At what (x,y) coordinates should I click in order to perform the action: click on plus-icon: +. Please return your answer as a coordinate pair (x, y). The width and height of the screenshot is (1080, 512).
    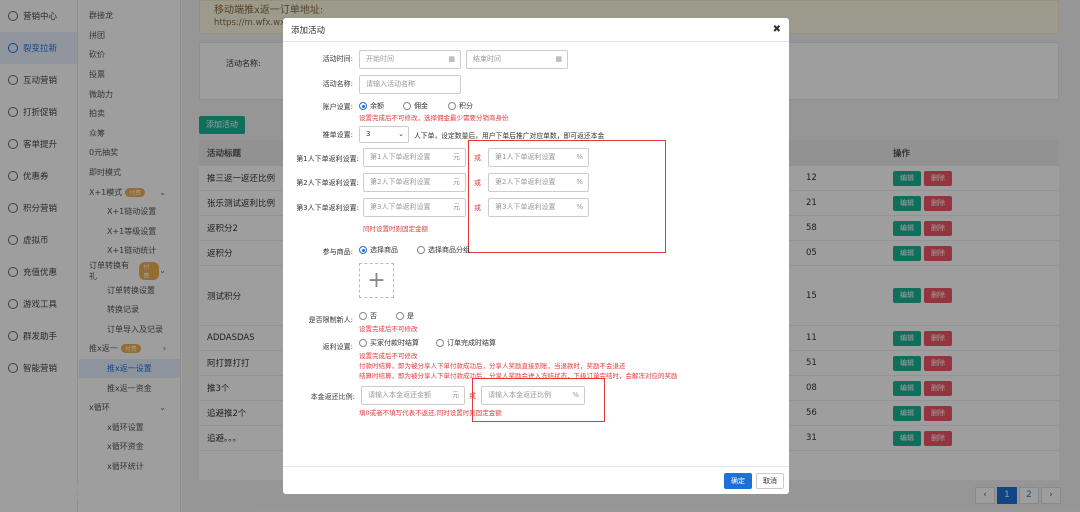
    Looking at the image, I should click on (376, 280).